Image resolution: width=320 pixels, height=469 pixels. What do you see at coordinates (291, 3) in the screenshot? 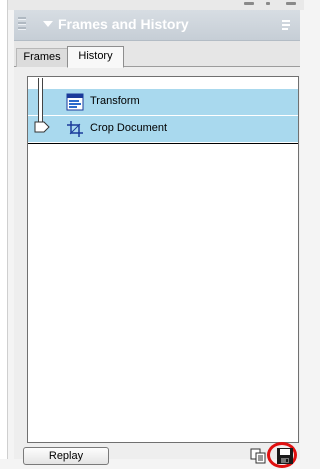
I see `top-bar-icon` at bounding box center [291, 3].